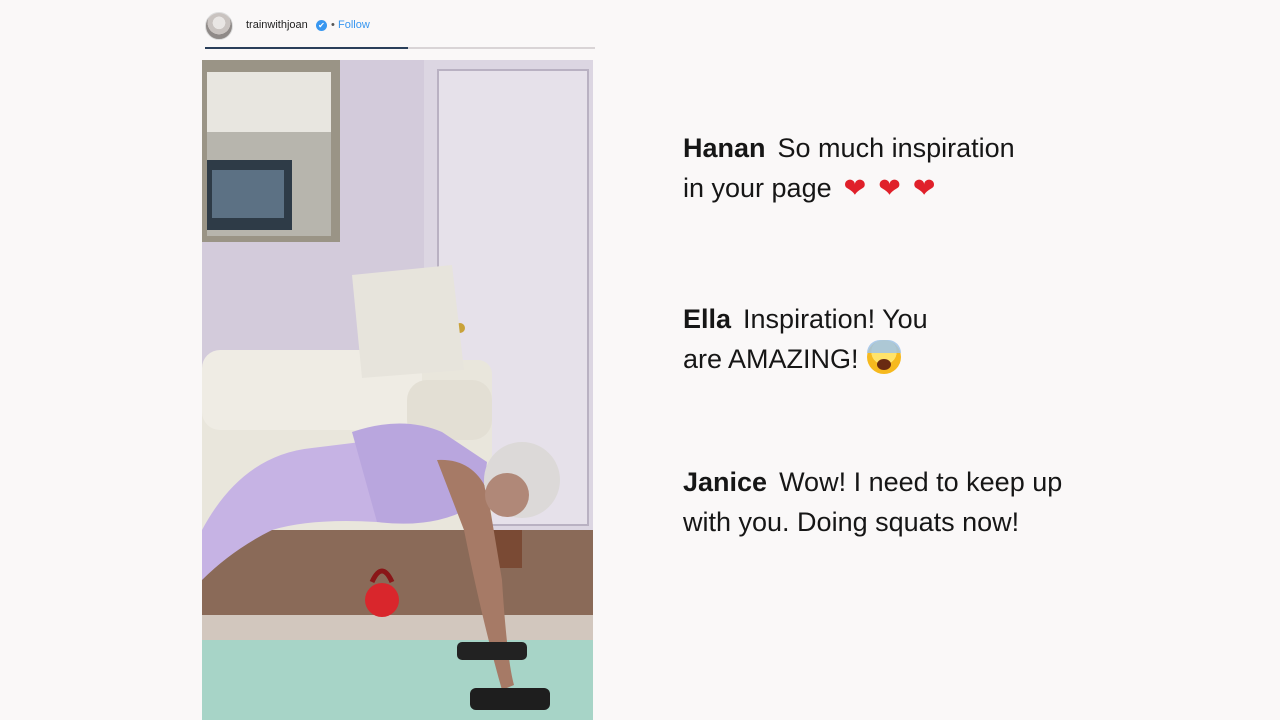 The width and height of the screenshot is (1280, 720). I want to click on comment-author: Janice, so click(725, 482).